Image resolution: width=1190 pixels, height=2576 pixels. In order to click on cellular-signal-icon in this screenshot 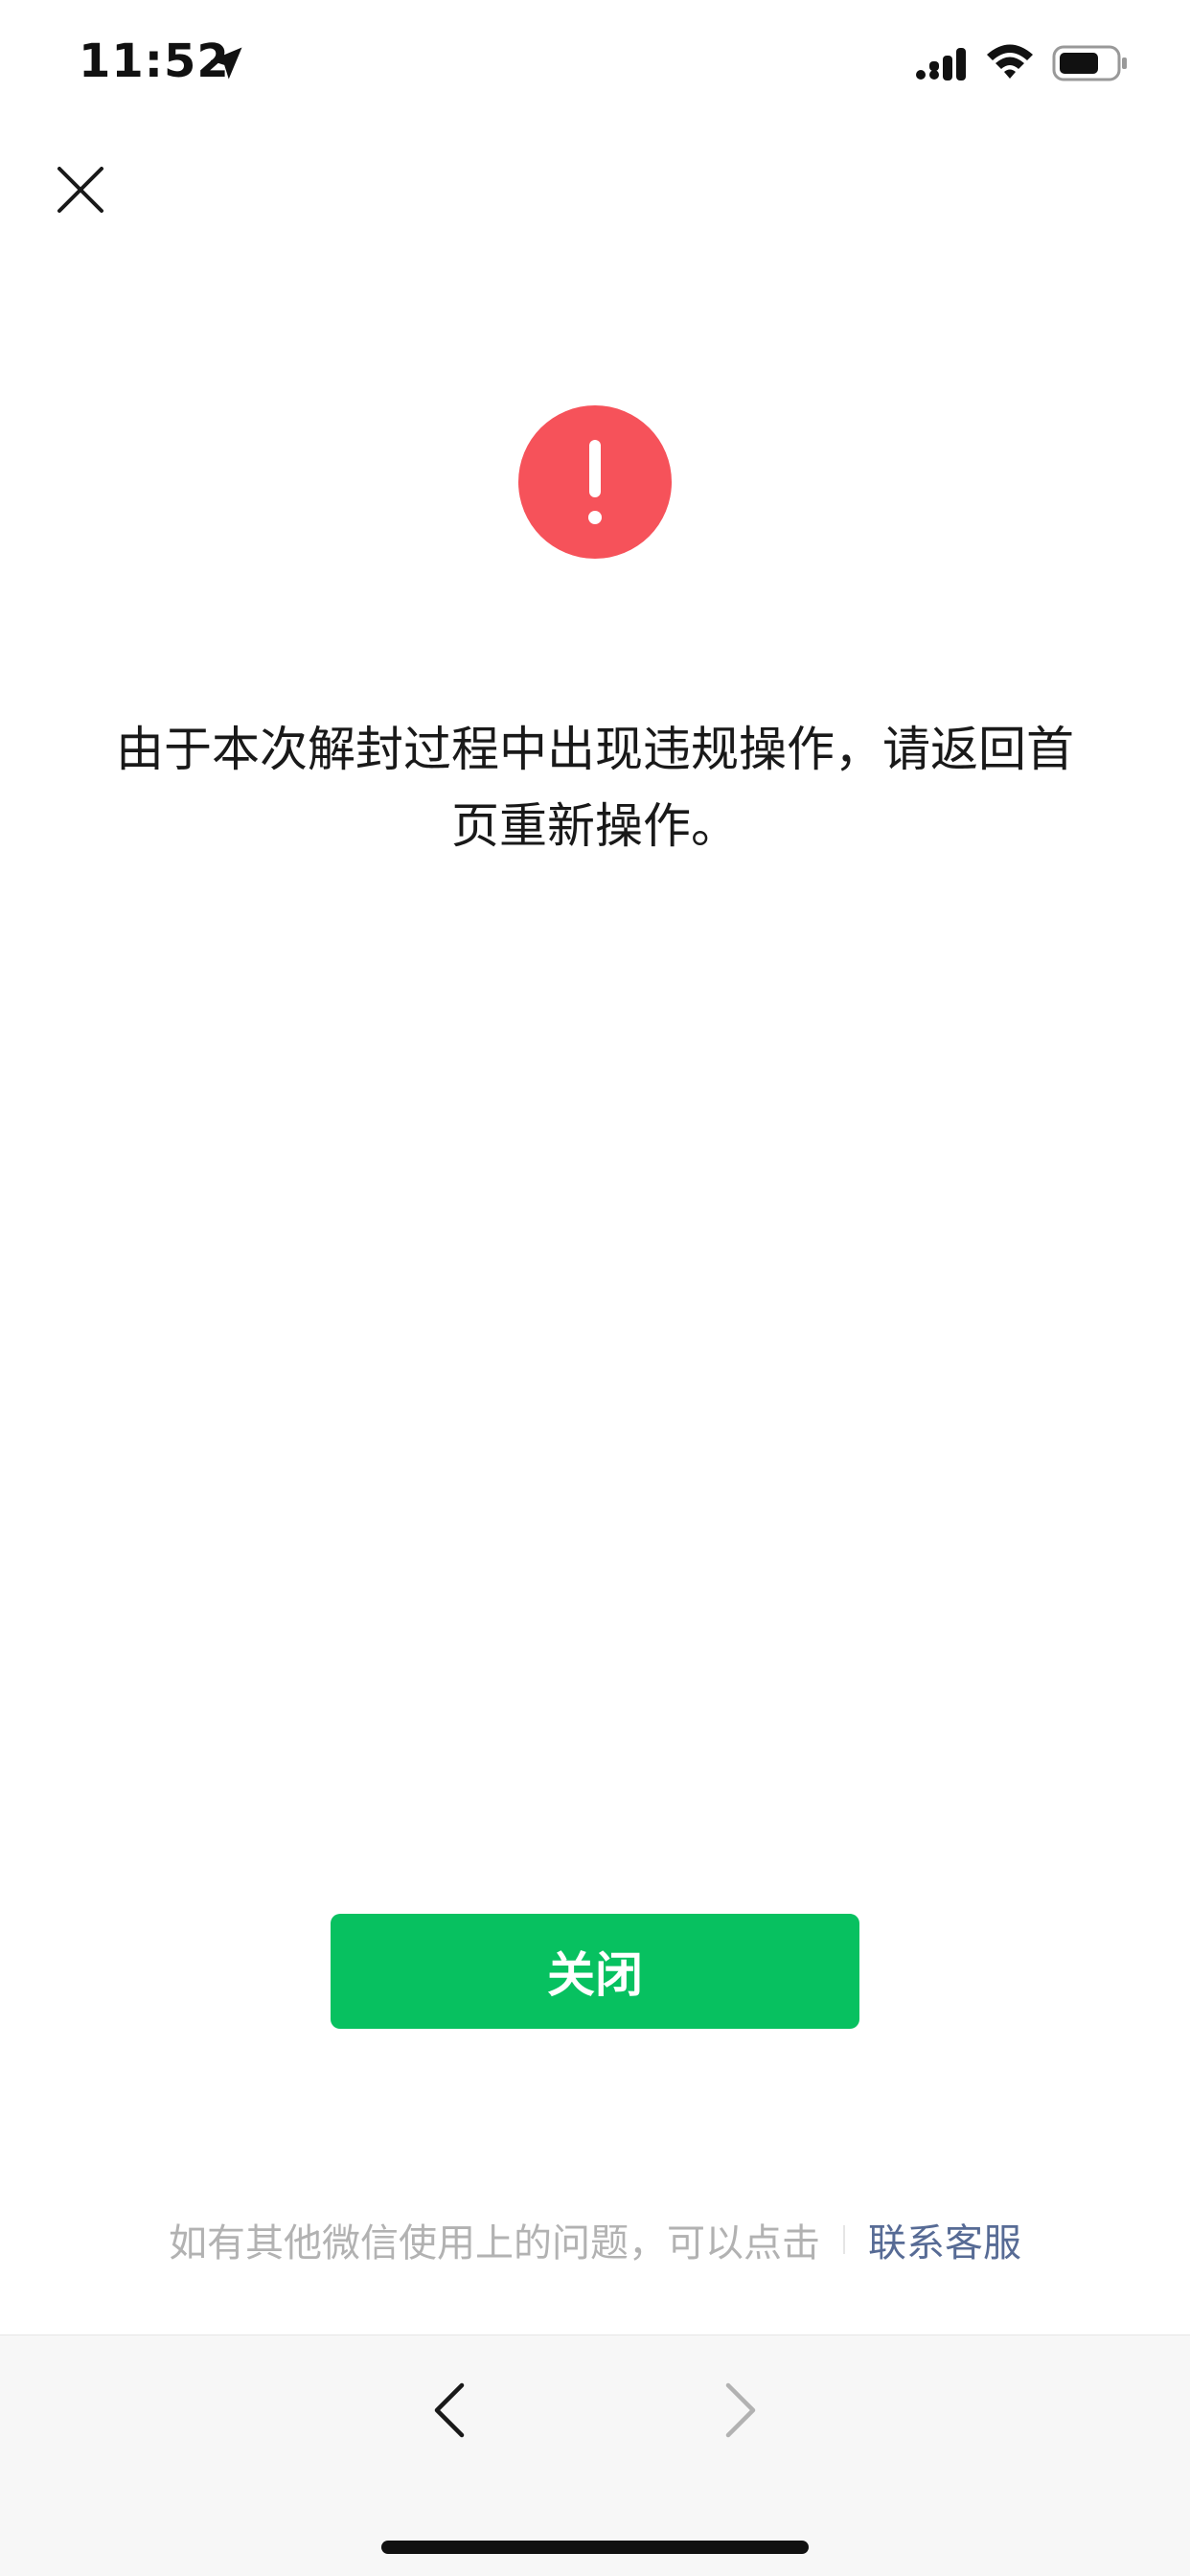, I will do `click(941, 64)`.